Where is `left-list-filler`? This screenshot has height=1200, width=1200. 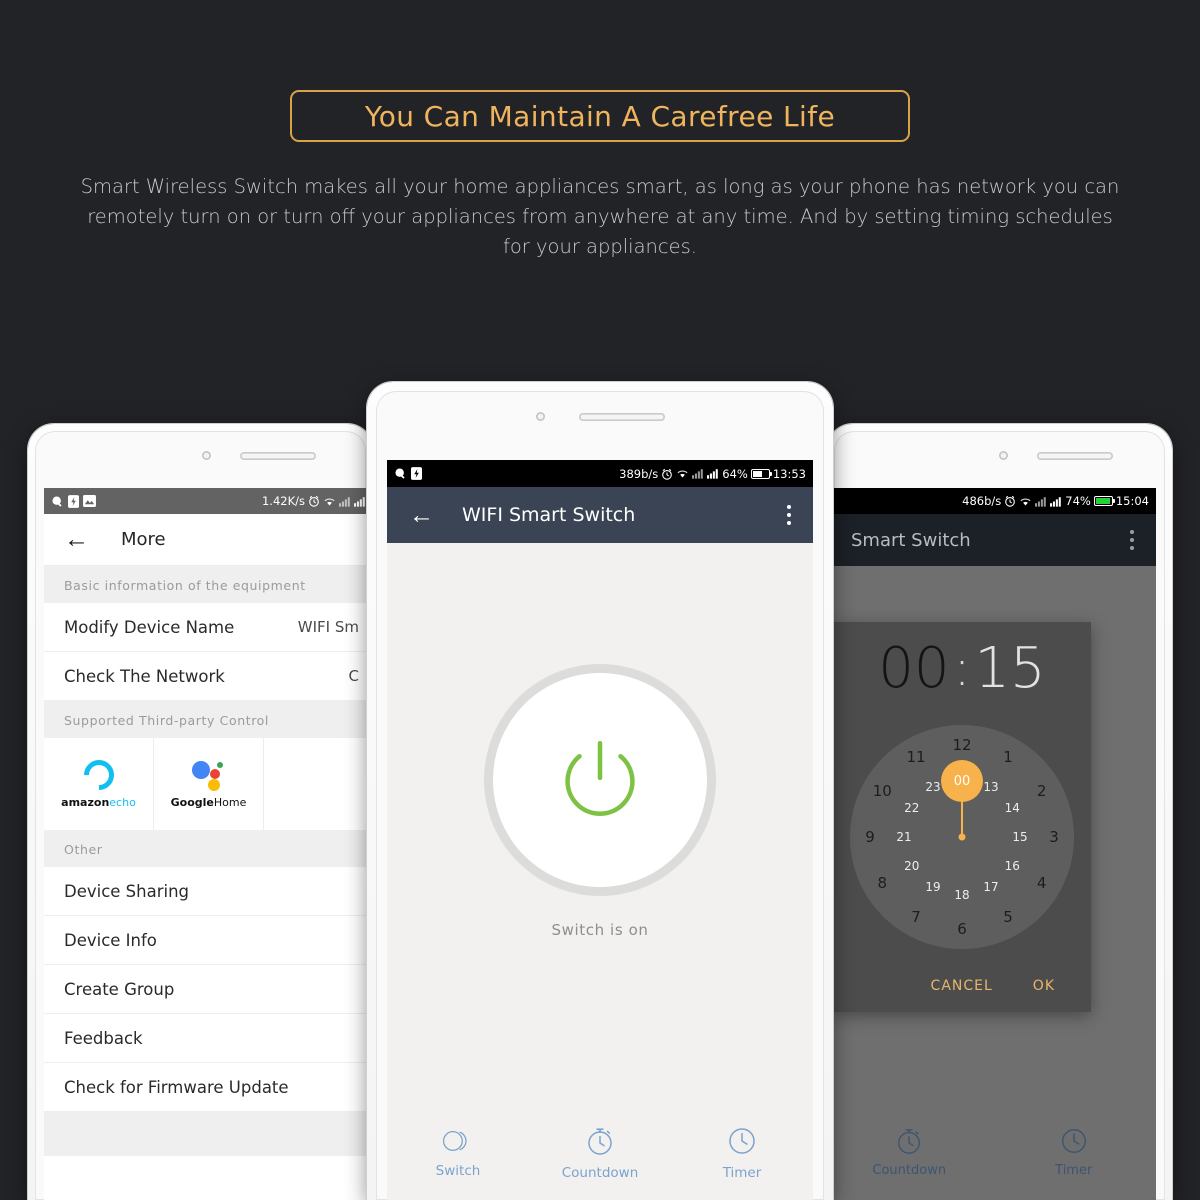
left-list-filler is located at coordinates (208, 1134).